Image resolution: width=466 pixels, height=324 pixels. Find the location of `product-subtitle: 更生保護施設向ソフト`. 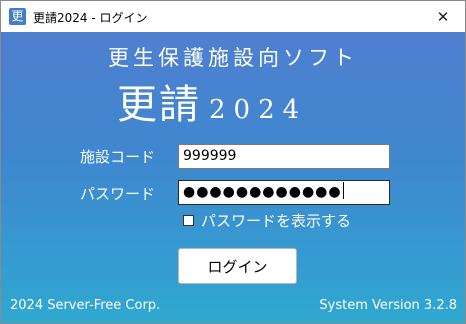

product-subtitle: 更生保護施設向ソフト is located at coordinates (233, 58).